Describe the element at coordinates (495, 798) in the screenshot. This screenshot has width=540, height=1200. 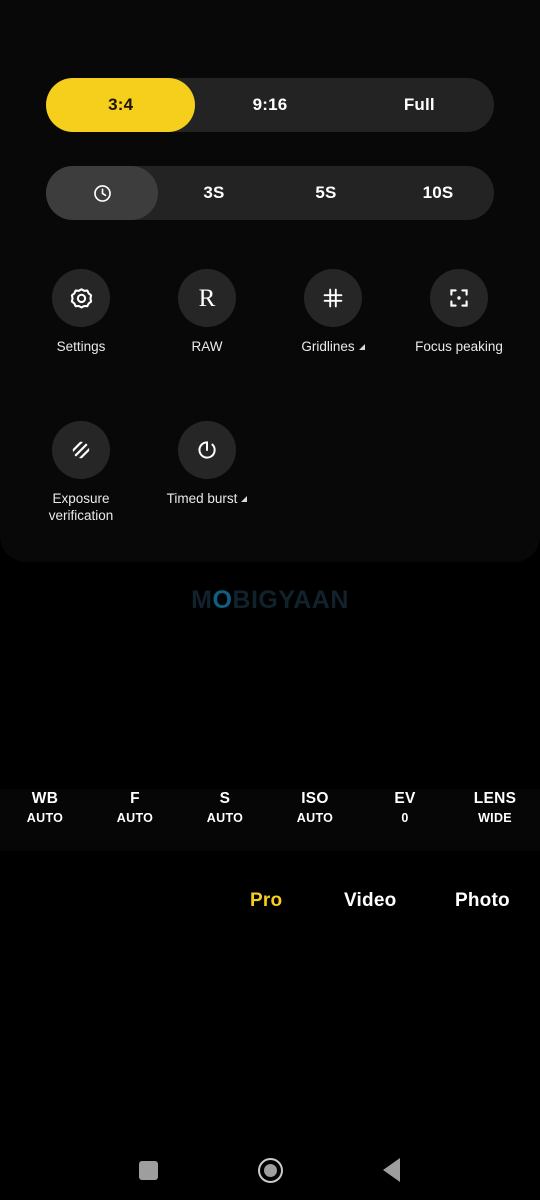
I see `pro-control-lens-key: LENS` at that location.